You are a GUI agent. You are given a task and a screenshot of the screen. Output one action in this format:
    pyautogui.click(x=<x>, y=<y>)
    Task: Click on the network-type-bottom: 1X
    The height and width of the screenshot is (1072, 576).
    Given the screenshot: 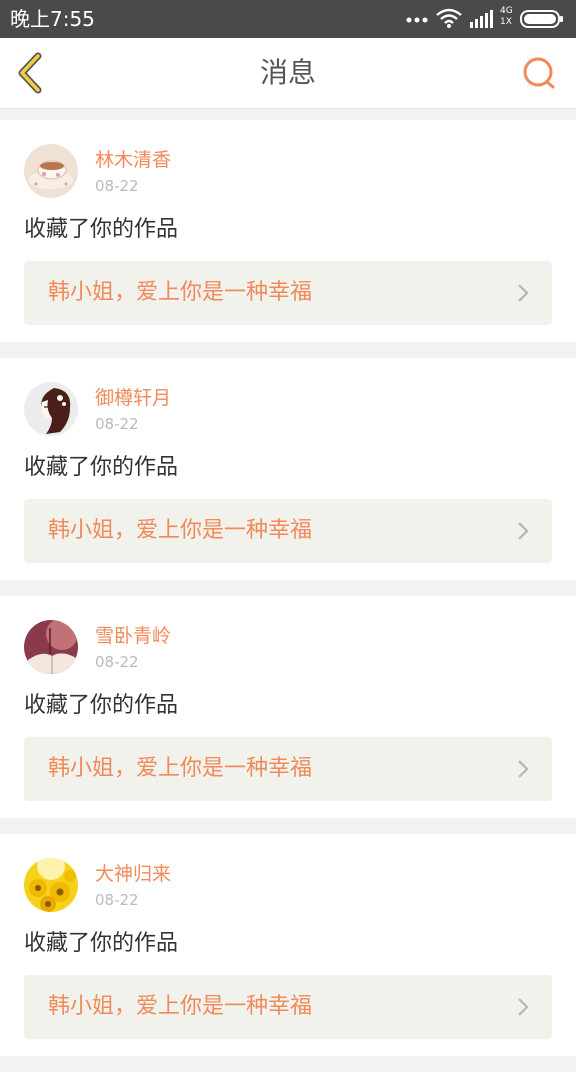 What is the action you would take?
    pyautogui.click(x=506, y=22)
    